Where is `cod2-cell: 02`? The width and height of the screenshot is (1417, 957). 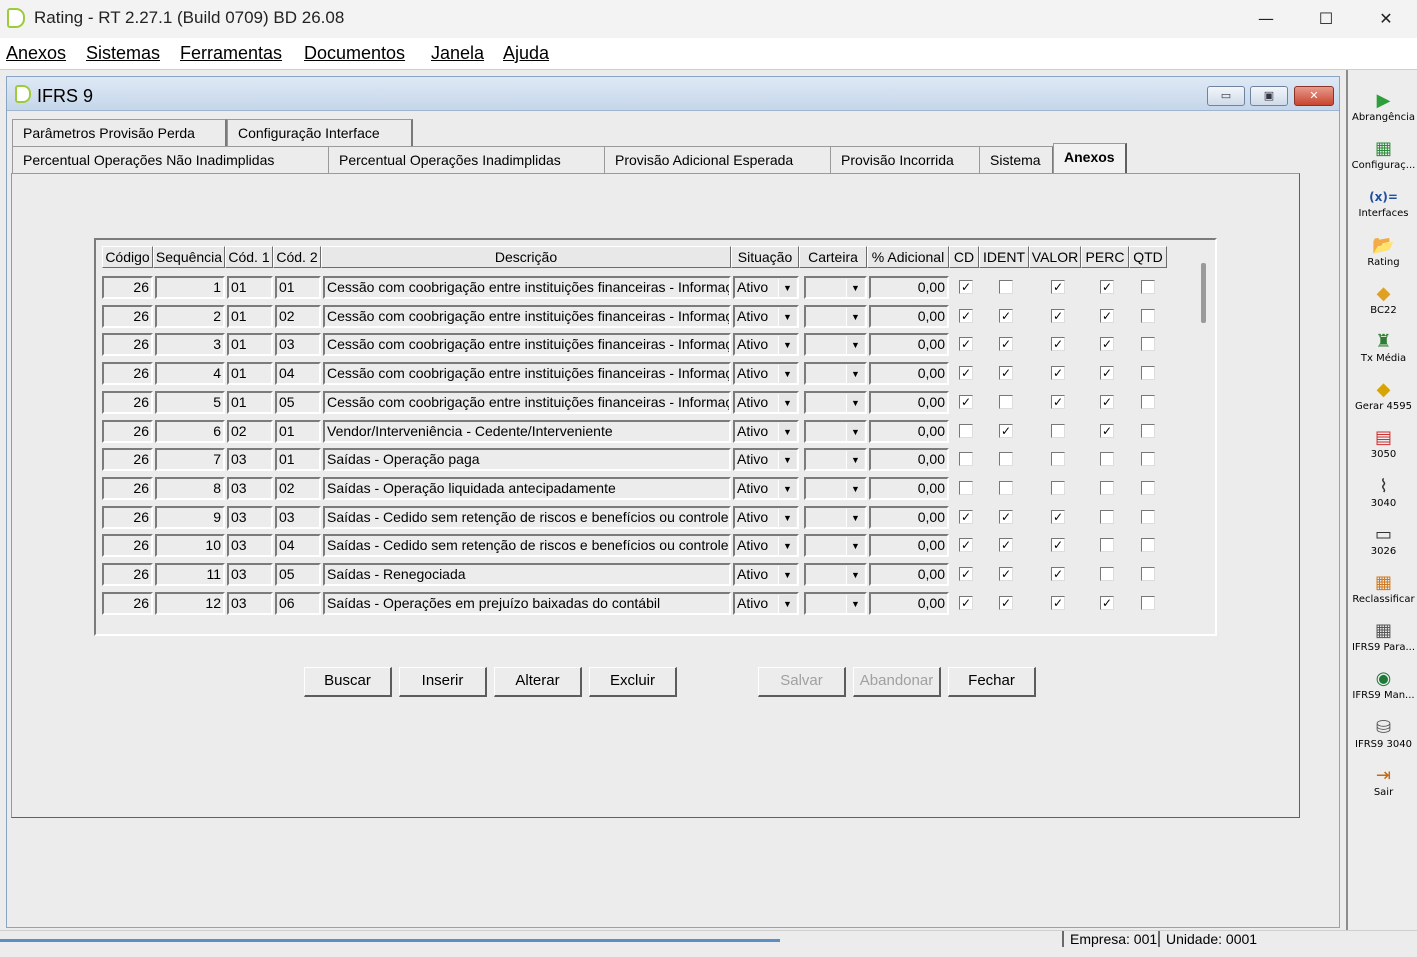 cod2-cell: 02 is located at coordinates (298, 316).